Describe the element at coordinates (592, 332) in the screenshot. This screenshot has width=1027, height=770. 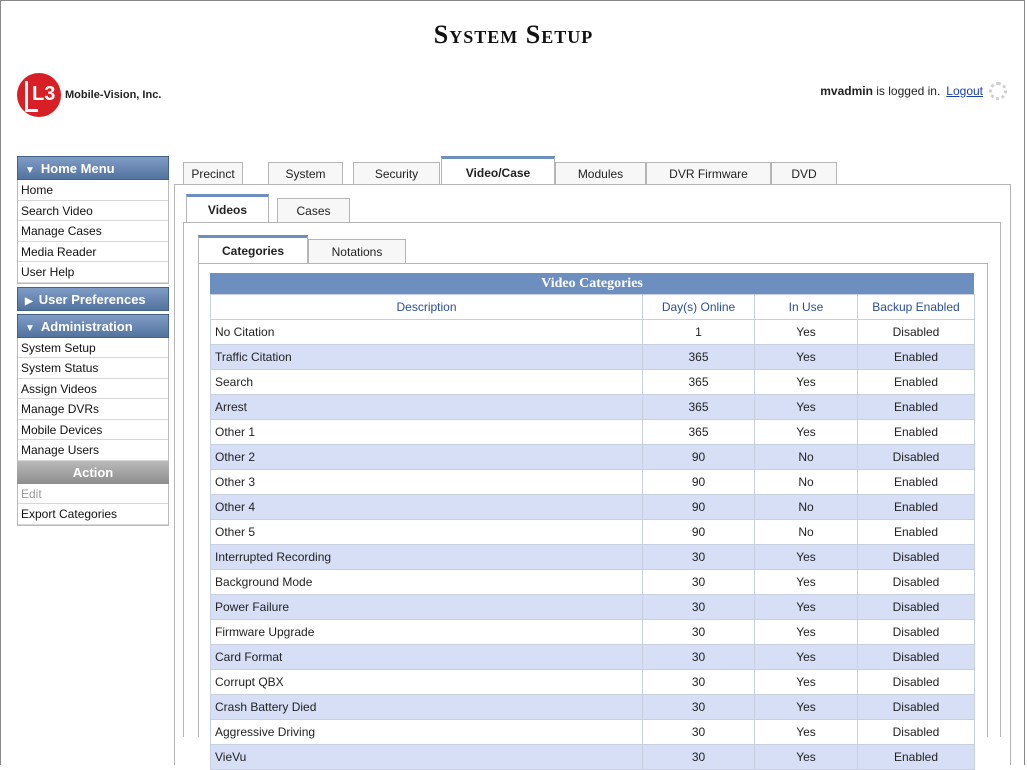
I see `table-row: No Citation 1 Yes Disabled` at that location.